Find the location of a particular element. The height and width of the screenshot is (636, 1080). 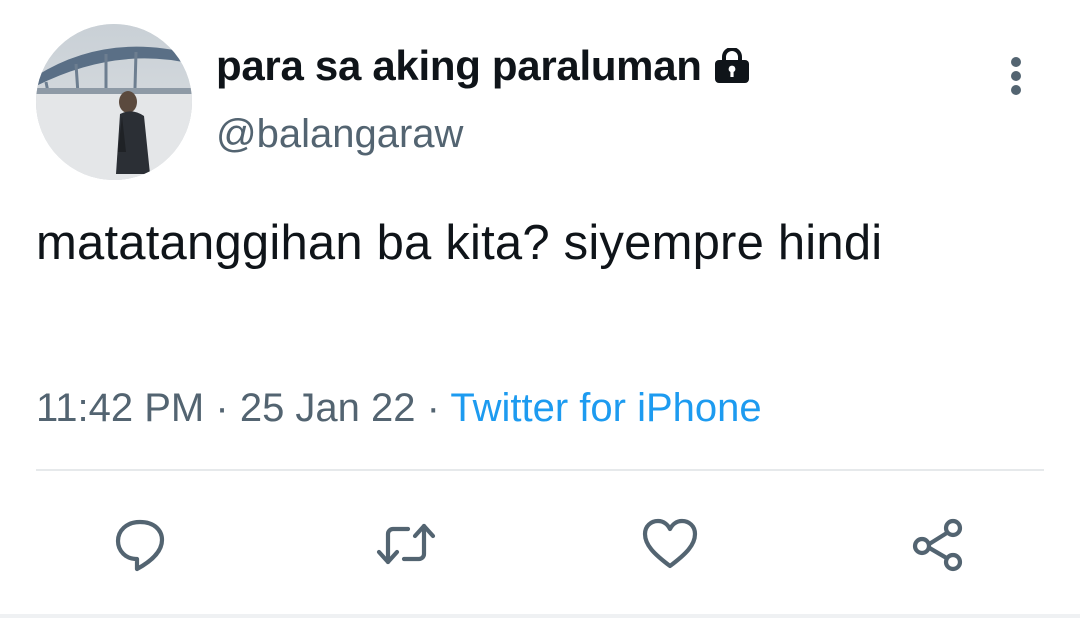

display-name: para sa aking paraluman is located at coordinates (484, 66).